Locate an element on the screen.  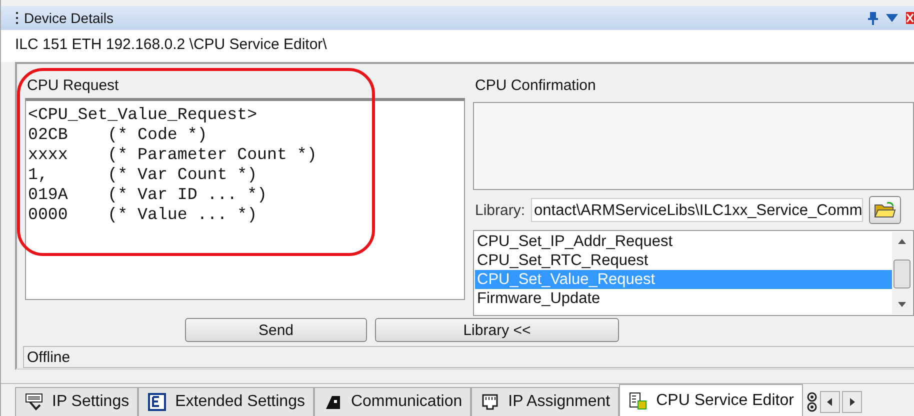
breadcrumb-path: ILC 151 ETH 192.168.0.2 \CPU Service Editor\ is located at coordinates (457, 46).